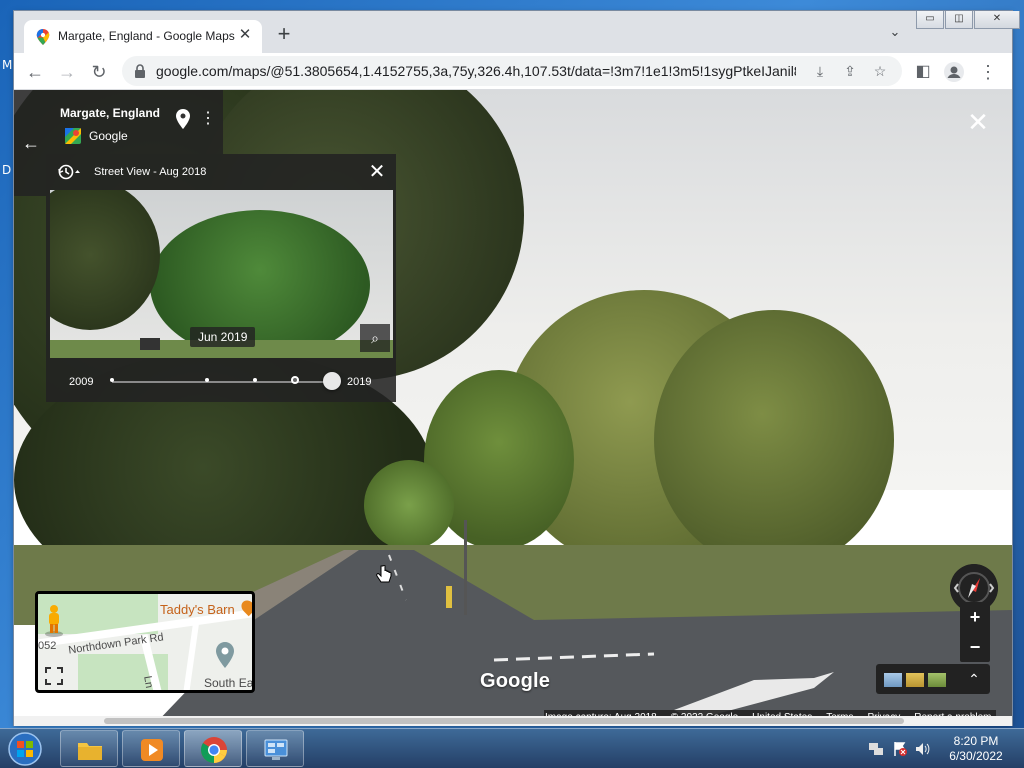 The width and height of the screenshot is (1024, 768). What do you see at coordinates (375, 338) in the screenshot?
I see `zoom-preview-icon: ⌕` at bounding box center [375, 338].